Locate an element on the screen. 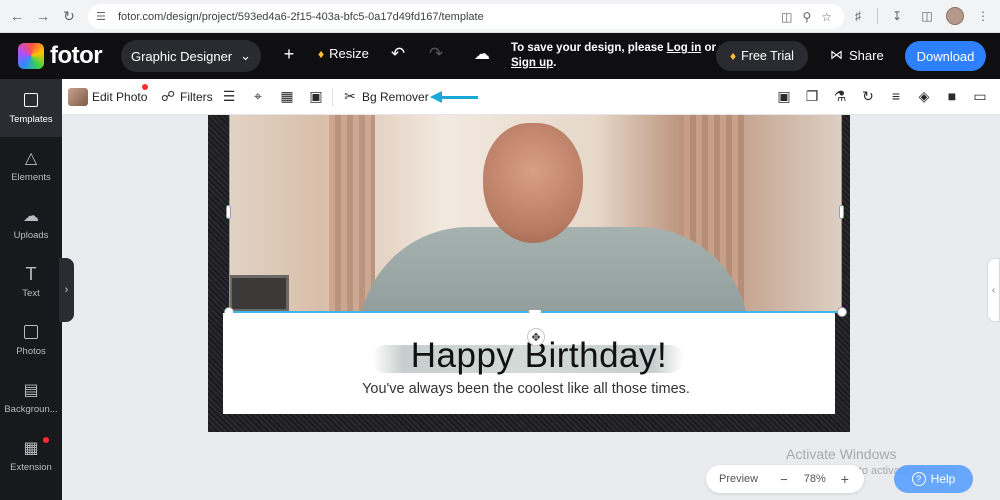  chevron-right-icon: › is located at coordinates (66, 290).